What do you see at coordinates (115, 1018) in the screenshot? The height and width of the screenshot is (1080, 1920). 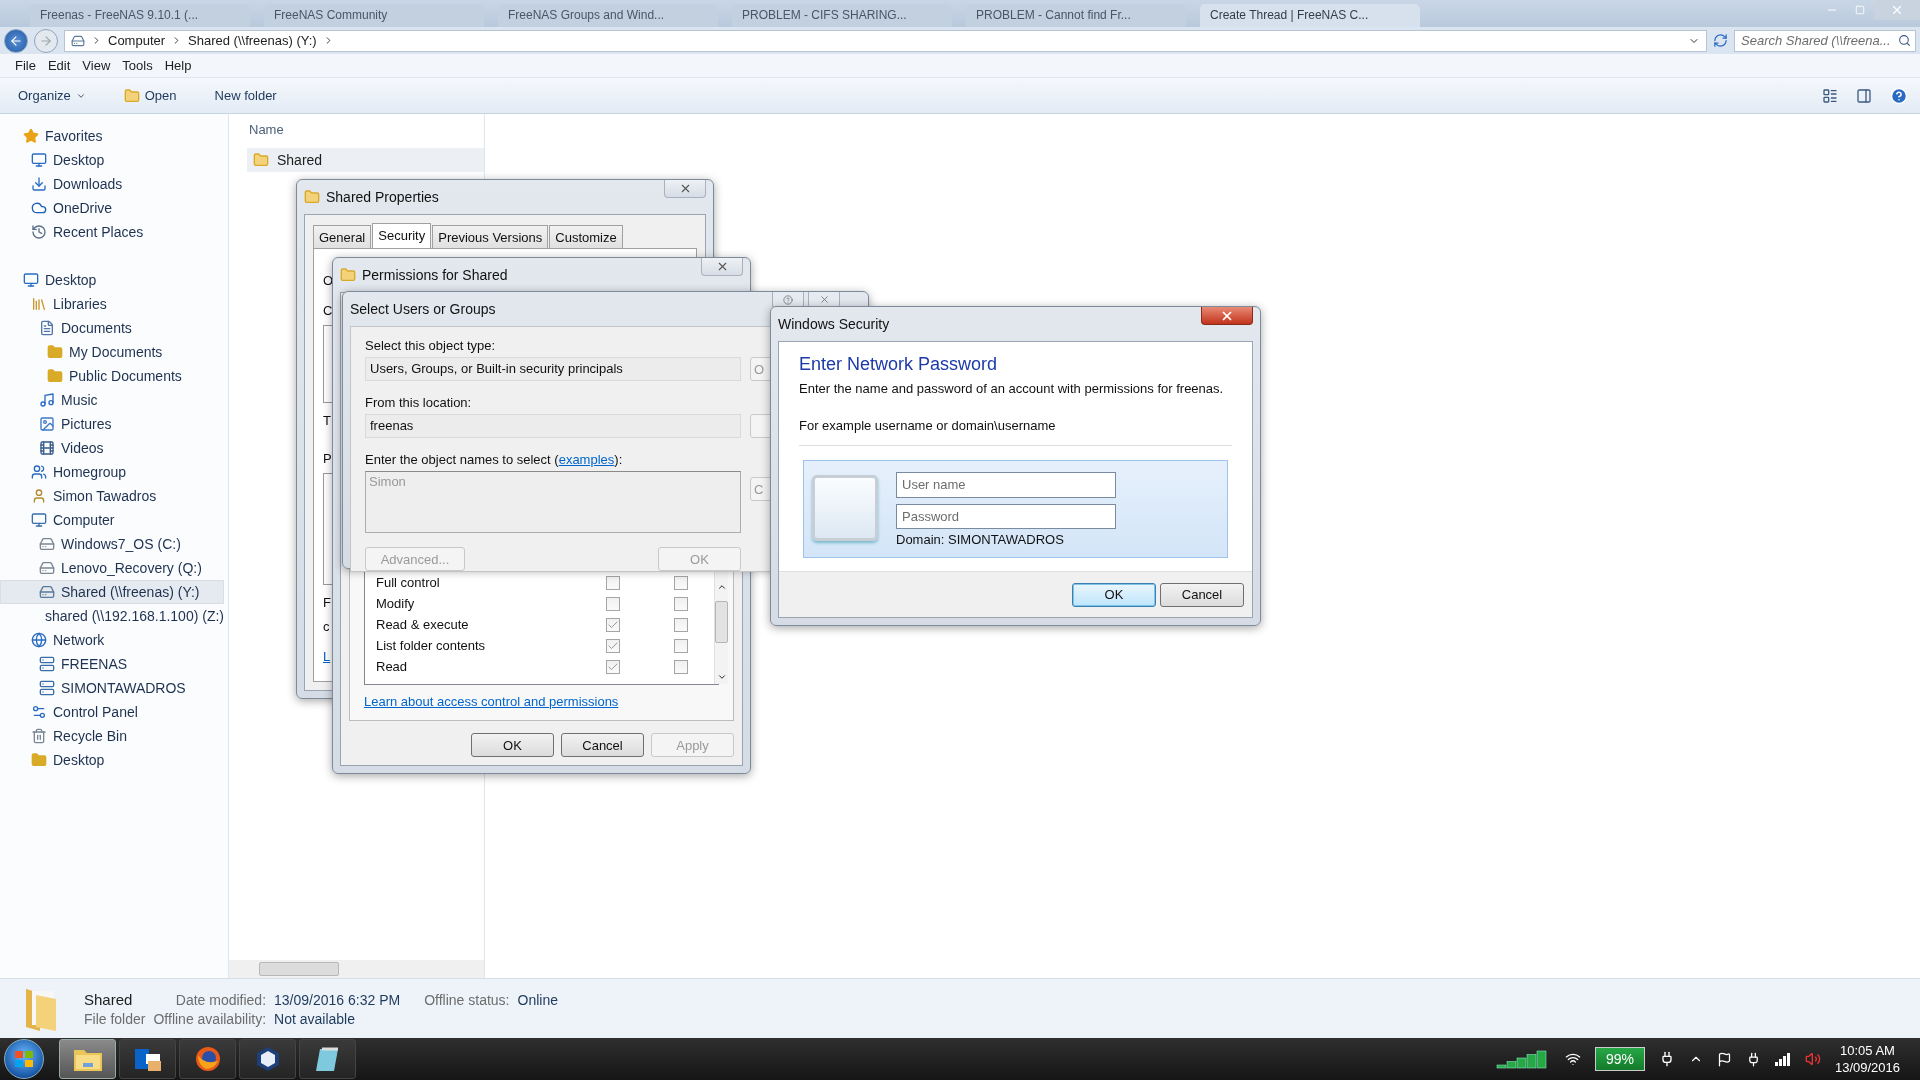 I see `file-type: File folder` at bounding box center [115, 1018].